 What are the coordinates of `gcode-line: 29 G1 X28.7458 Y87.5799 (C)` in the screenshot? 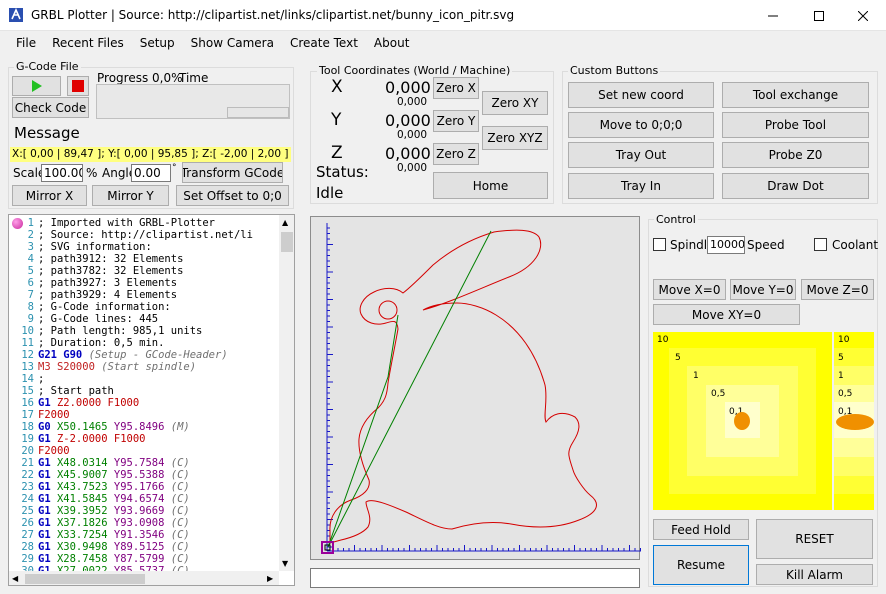 It's located at (146, 559).